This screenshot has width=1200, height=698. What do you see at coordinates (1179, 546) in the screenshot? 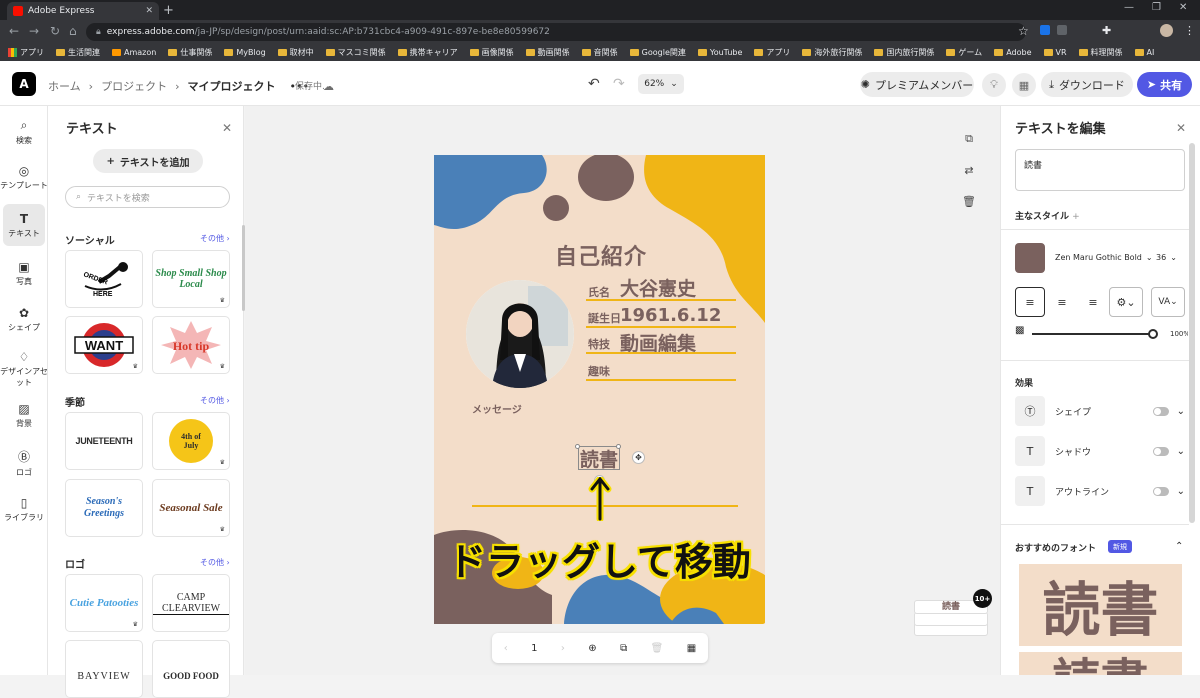
I see `chevron-up-icon: ⌃` at bounding box center [1179, 546].